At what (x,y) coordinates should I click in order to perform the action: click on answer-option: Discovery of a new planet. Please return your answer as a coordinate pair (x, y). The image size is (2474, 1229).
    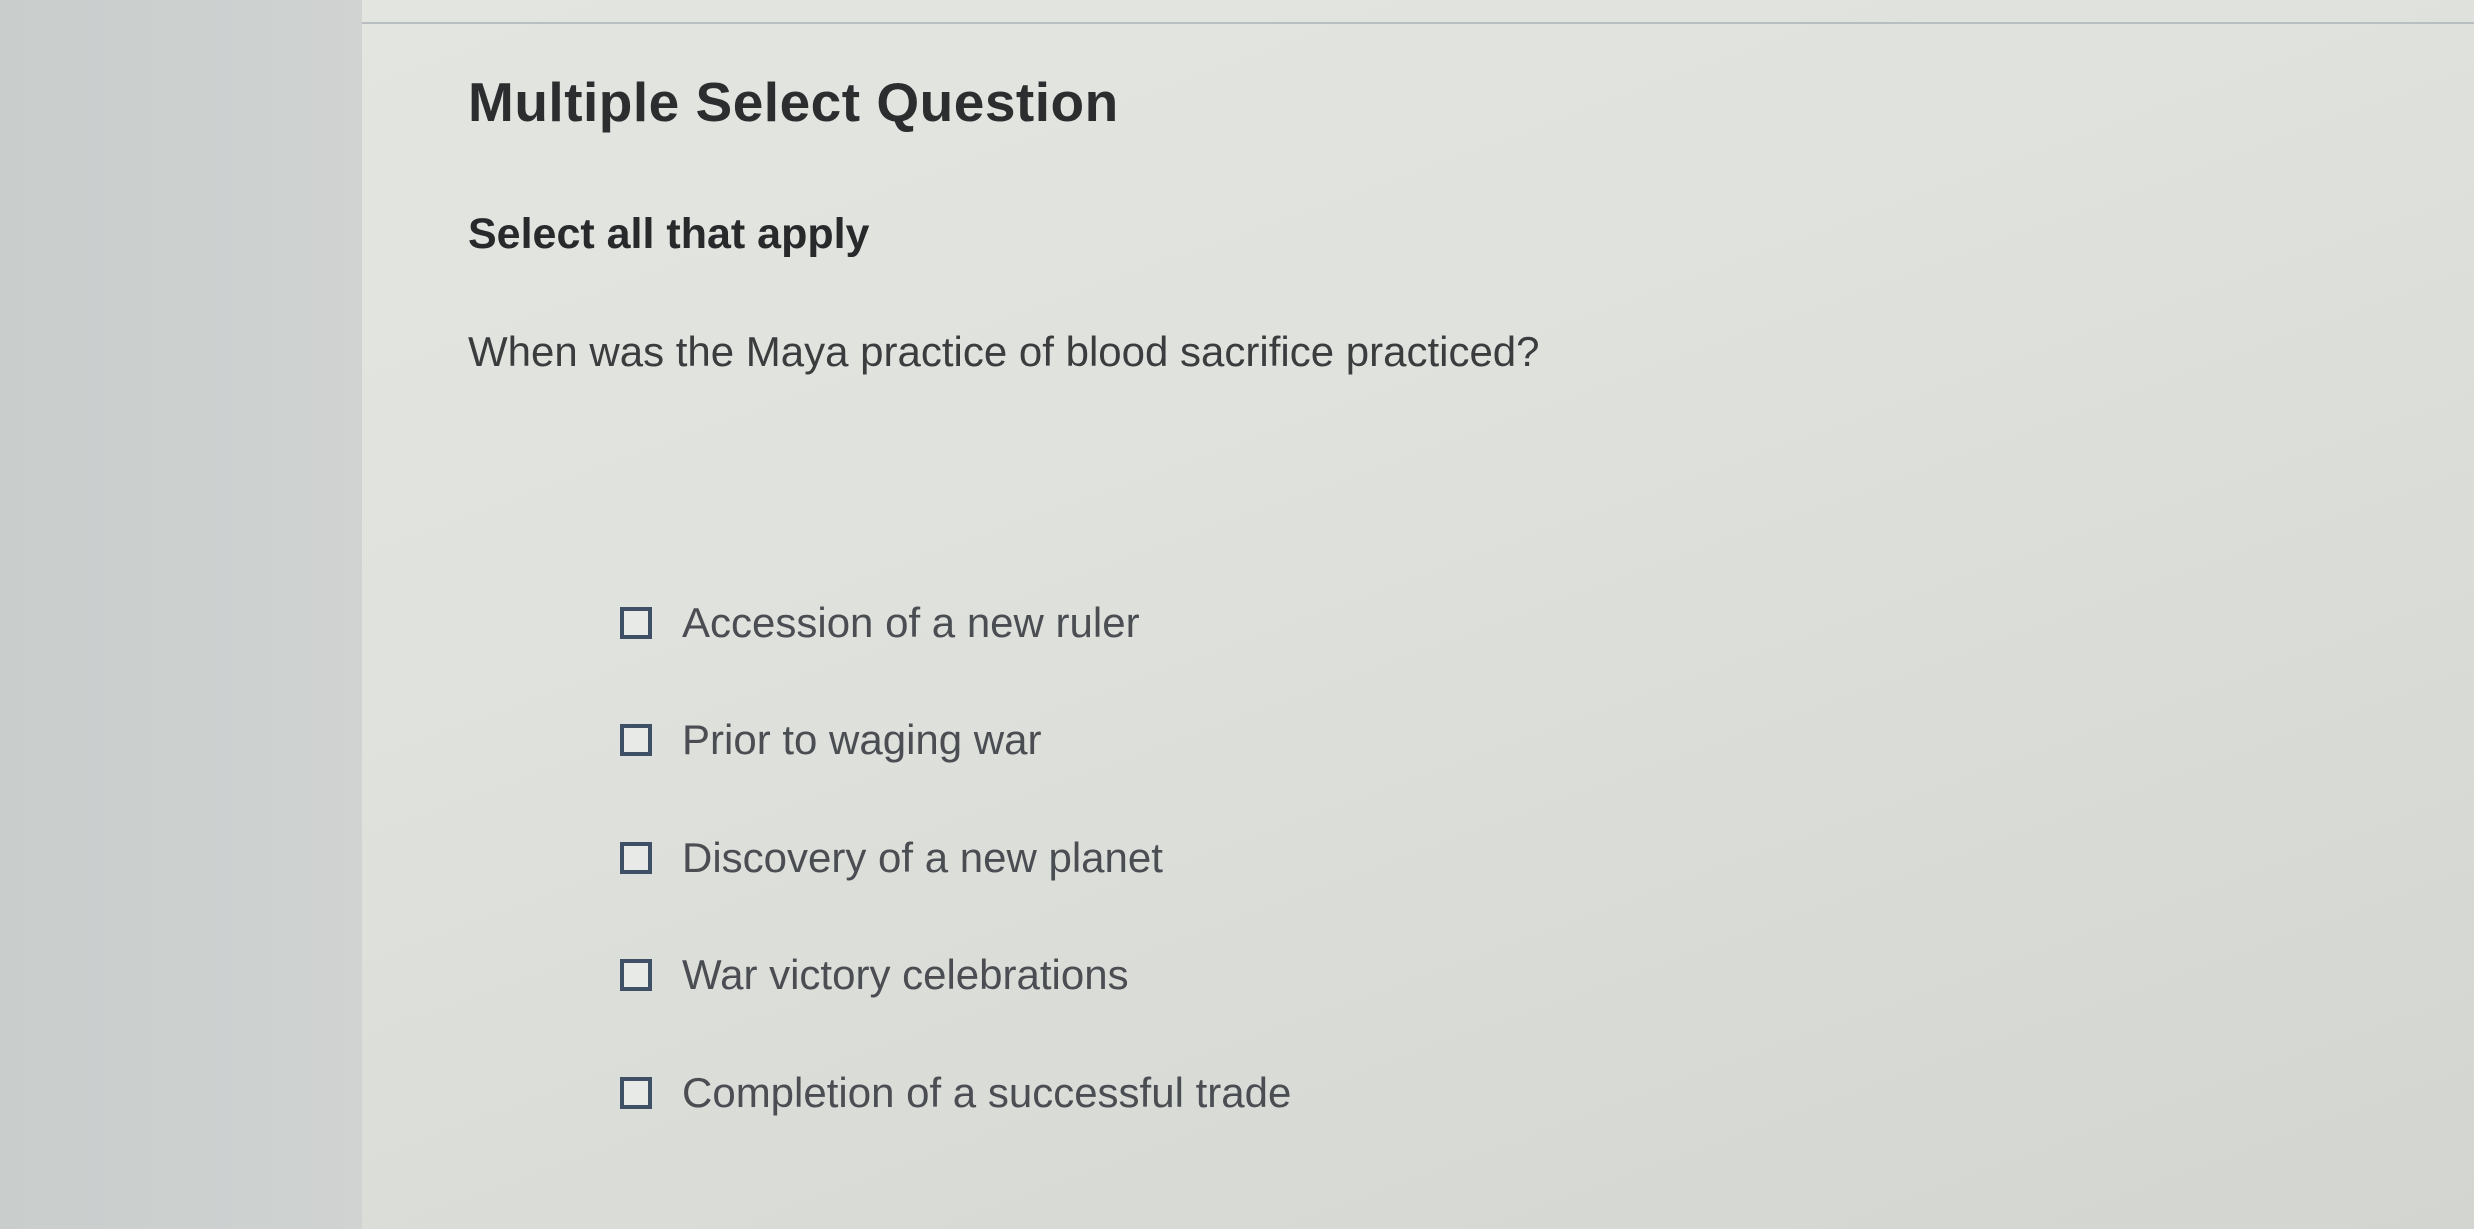
    Looking at the image, I should click on (955, 858).